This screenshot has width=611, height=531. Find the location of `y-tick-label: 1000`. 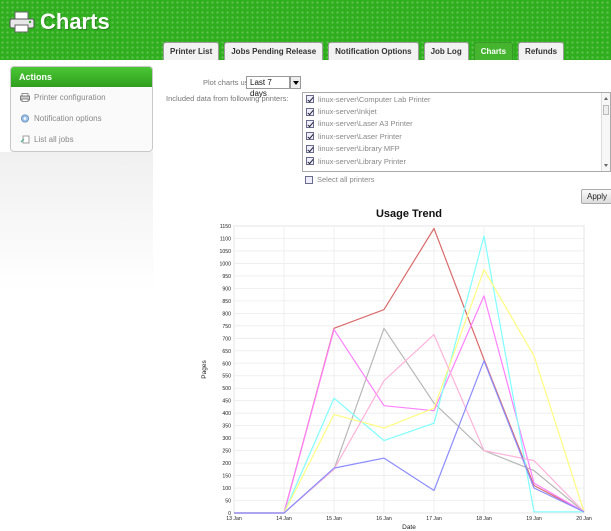

y-tick-label: 1000 is located at coordinates (225, 264).